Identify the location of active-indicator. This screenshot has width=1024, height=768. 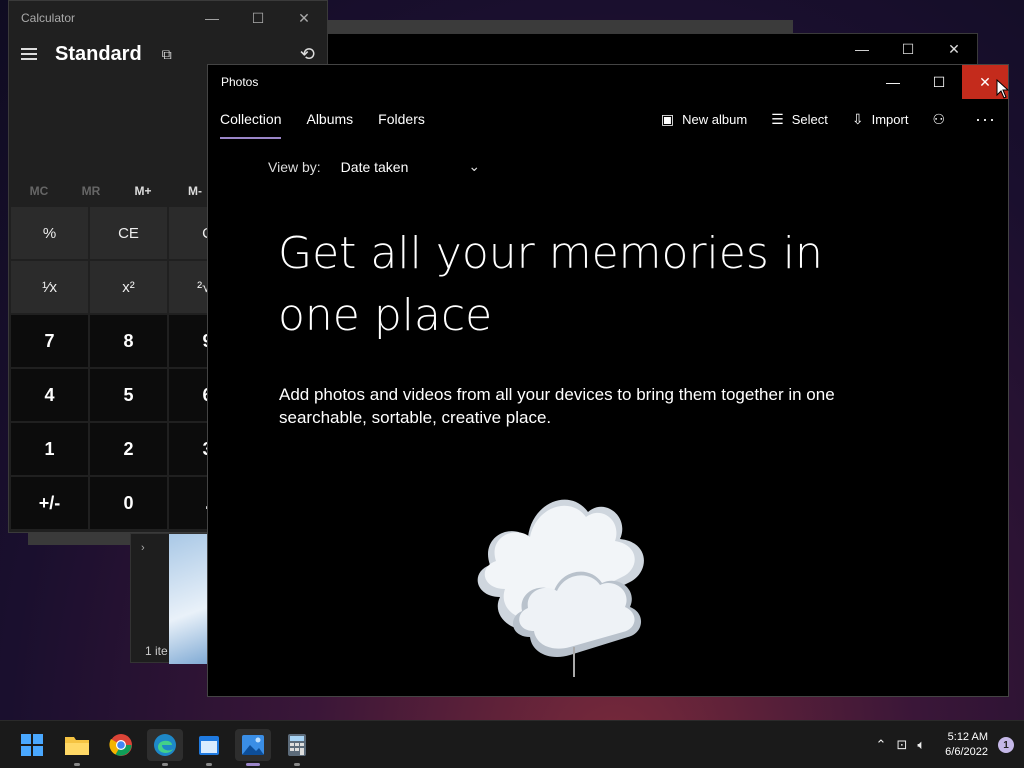
(253, 764).